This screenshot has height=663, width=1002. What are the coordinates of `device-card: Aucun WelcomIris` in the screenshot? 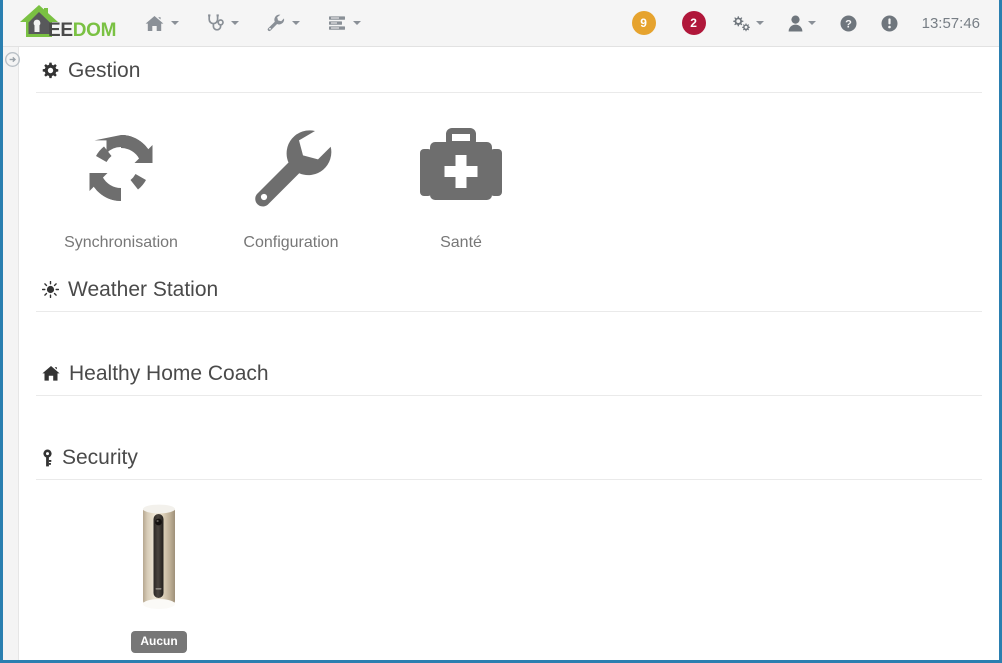 It's located at (159, 579).